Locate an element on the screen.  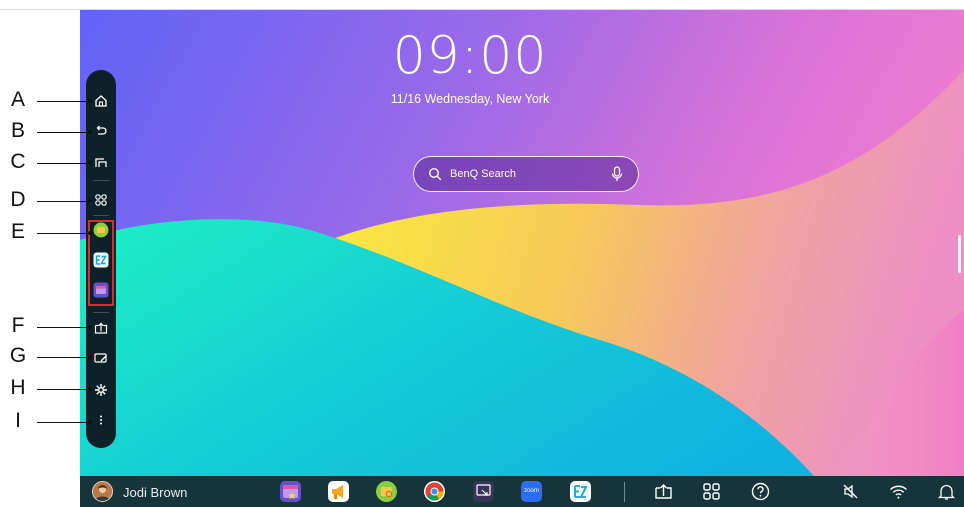
wifi-icon is located at coordinates (898, 491).